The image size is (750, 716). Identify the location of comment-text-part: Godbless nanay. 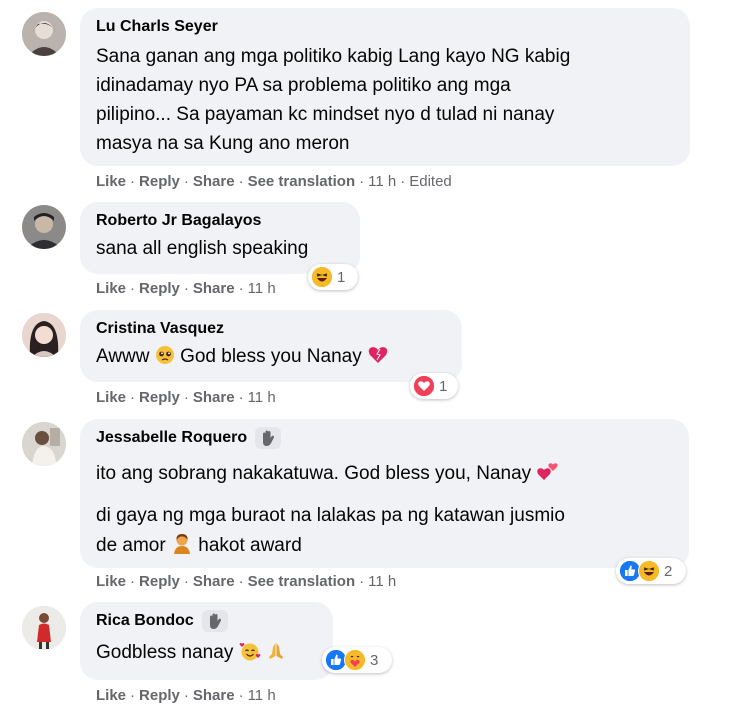
(165, 652).